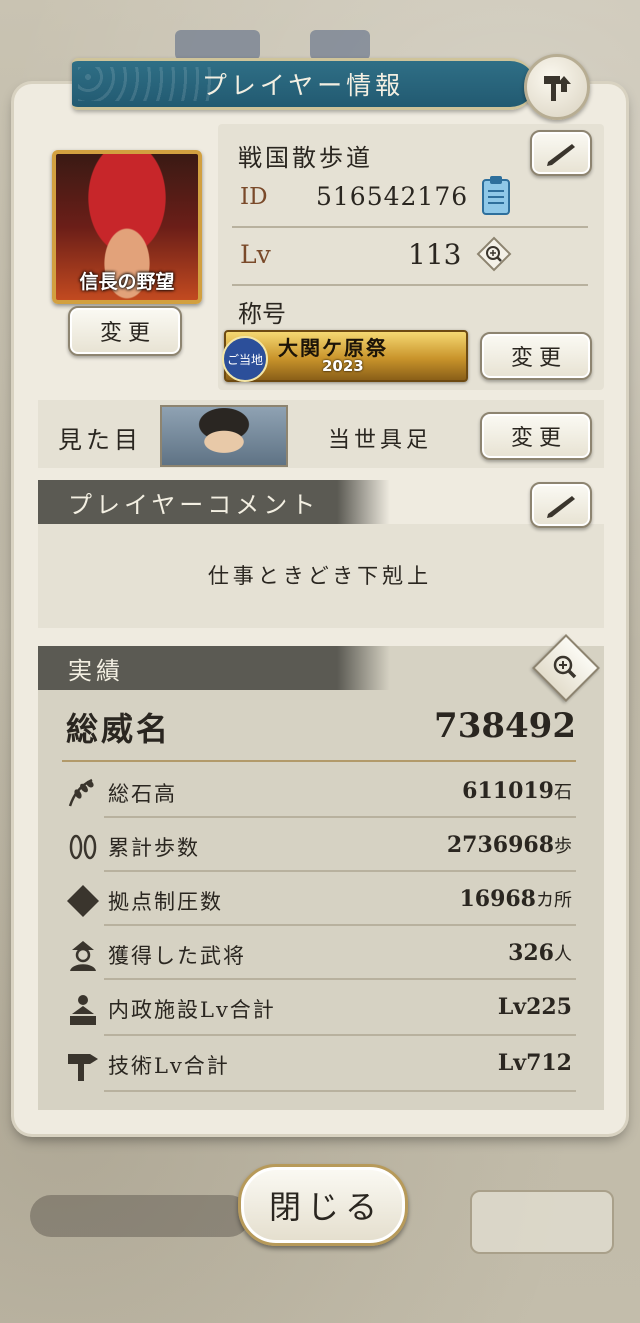  Describe the element at coordinates (540, 953) in the screenshot. I see `stat-value: 326人` at that location.